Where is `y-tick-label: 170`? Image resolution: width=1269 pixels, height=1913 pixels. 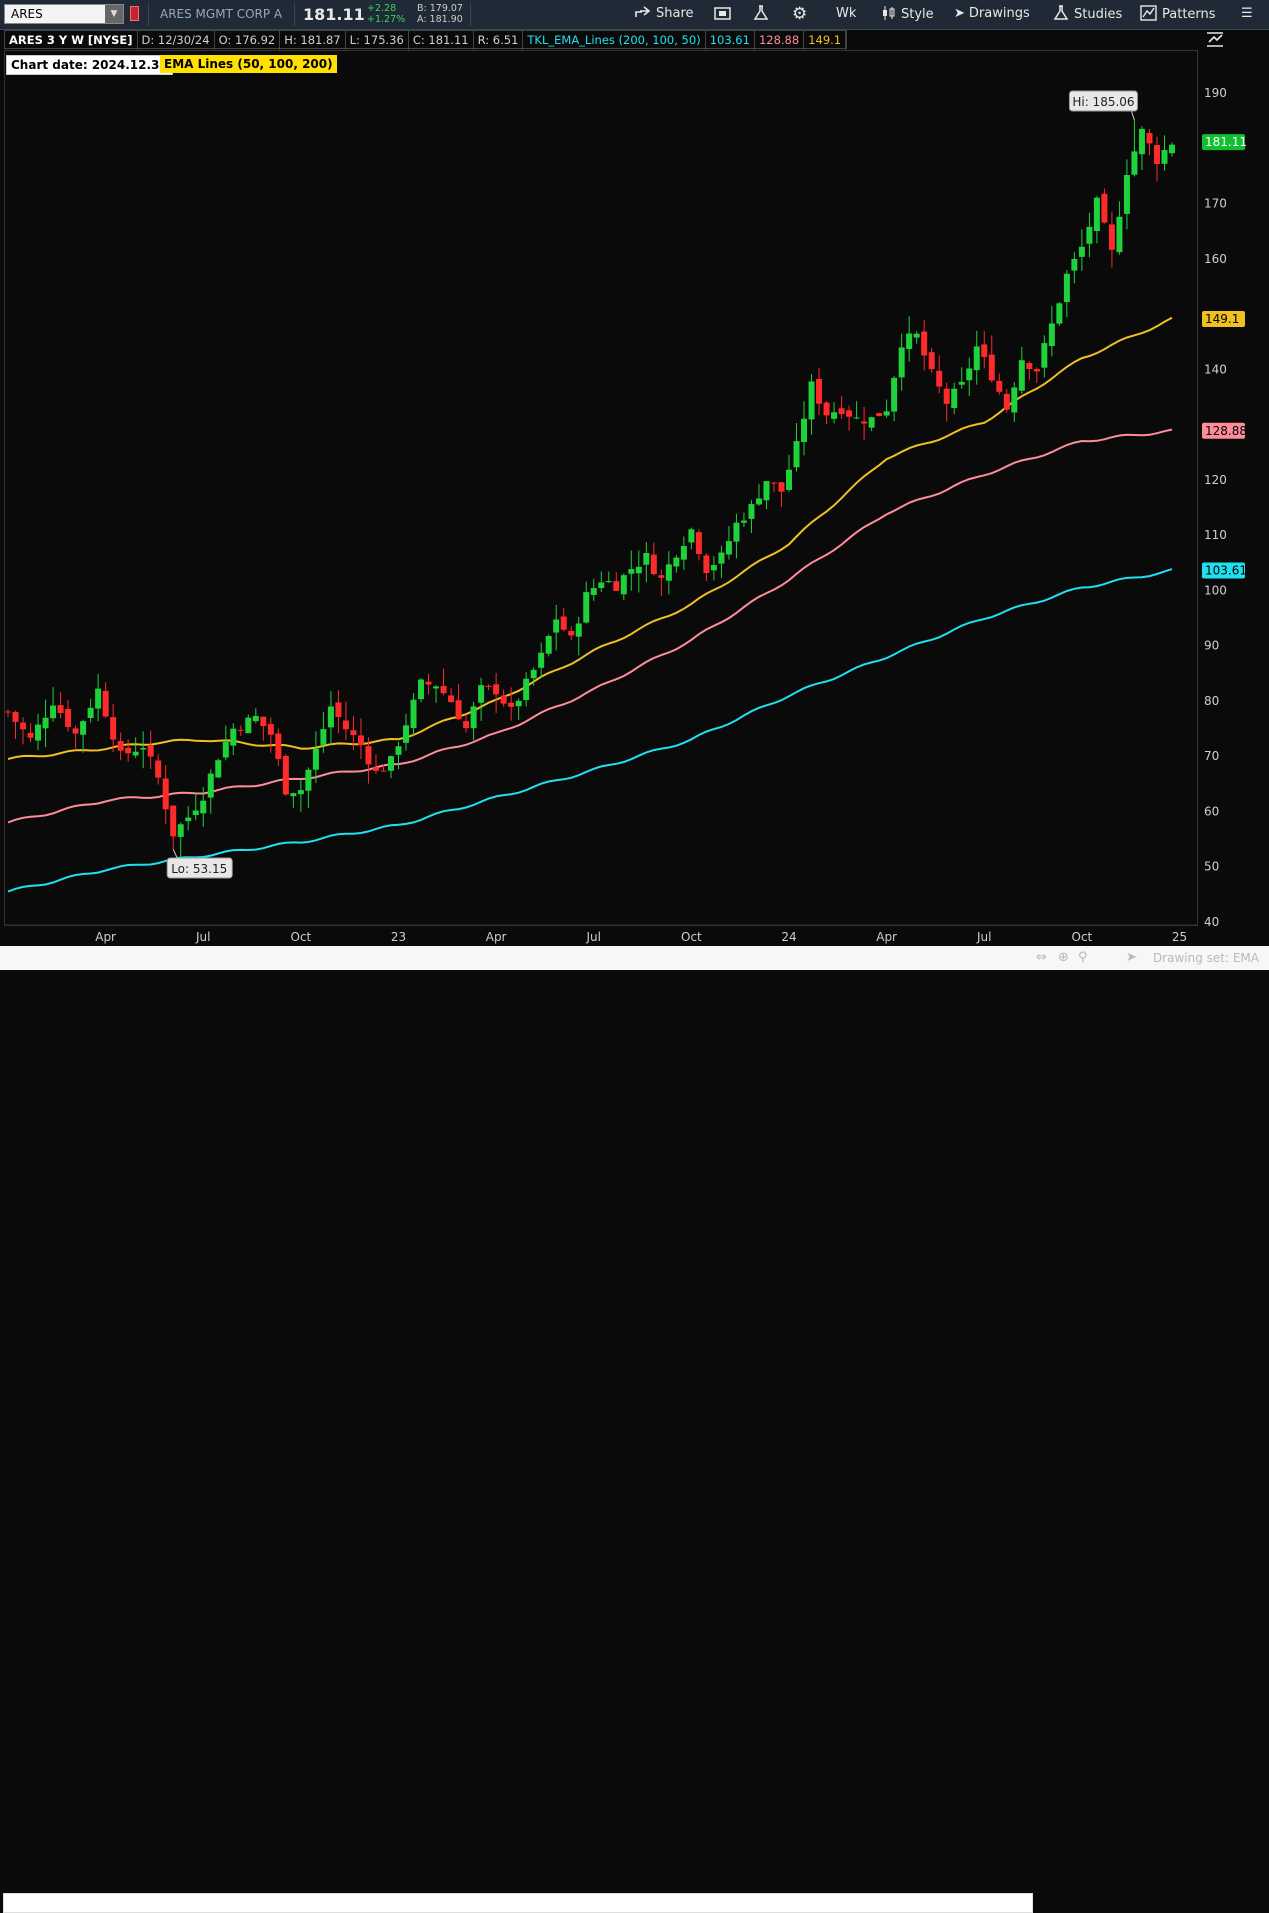
y-tick-label: 170 is located at coordinates (1215, 204).